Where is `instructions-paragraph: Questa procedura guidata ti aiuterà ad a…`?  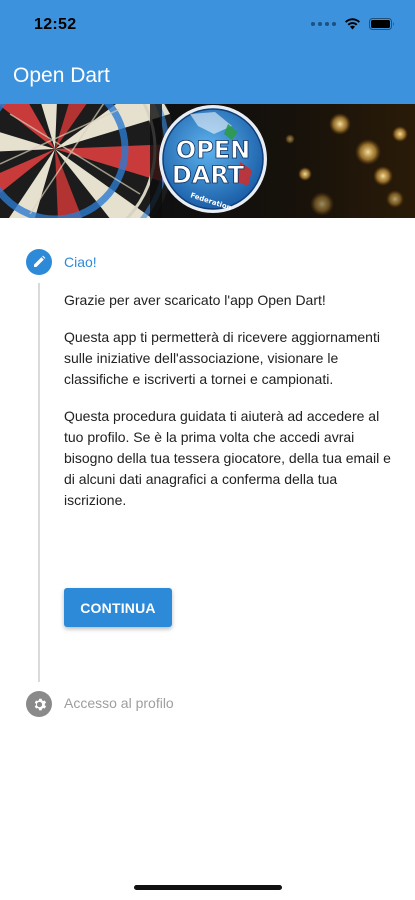
instructions-paragraph: Questa procedura guidata ti aiuterà ad a… is located at coordinates (227, 458).